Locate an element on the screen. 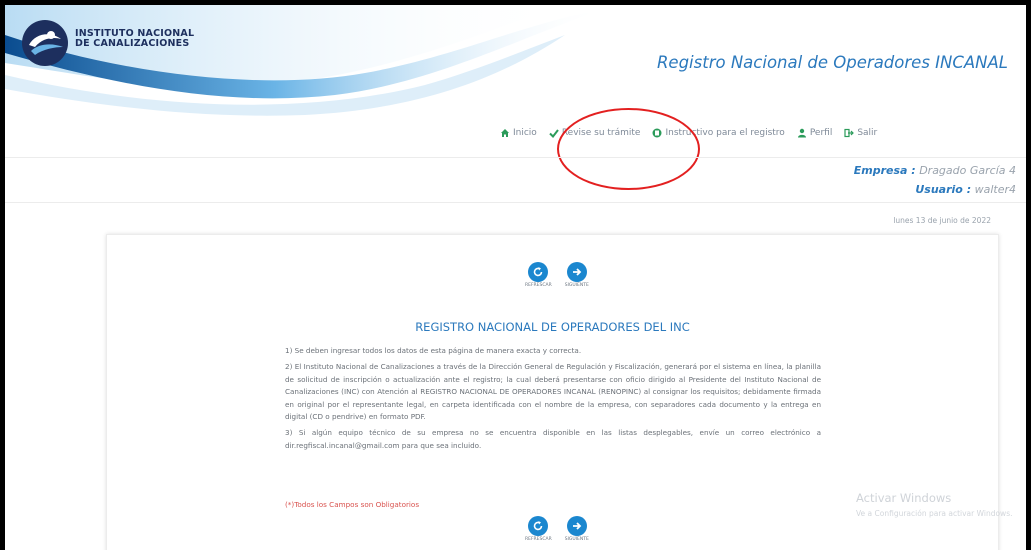 This screenshot has width=1031, height=550. nav-item-label: Perfil is located at coordinates (821, 133).